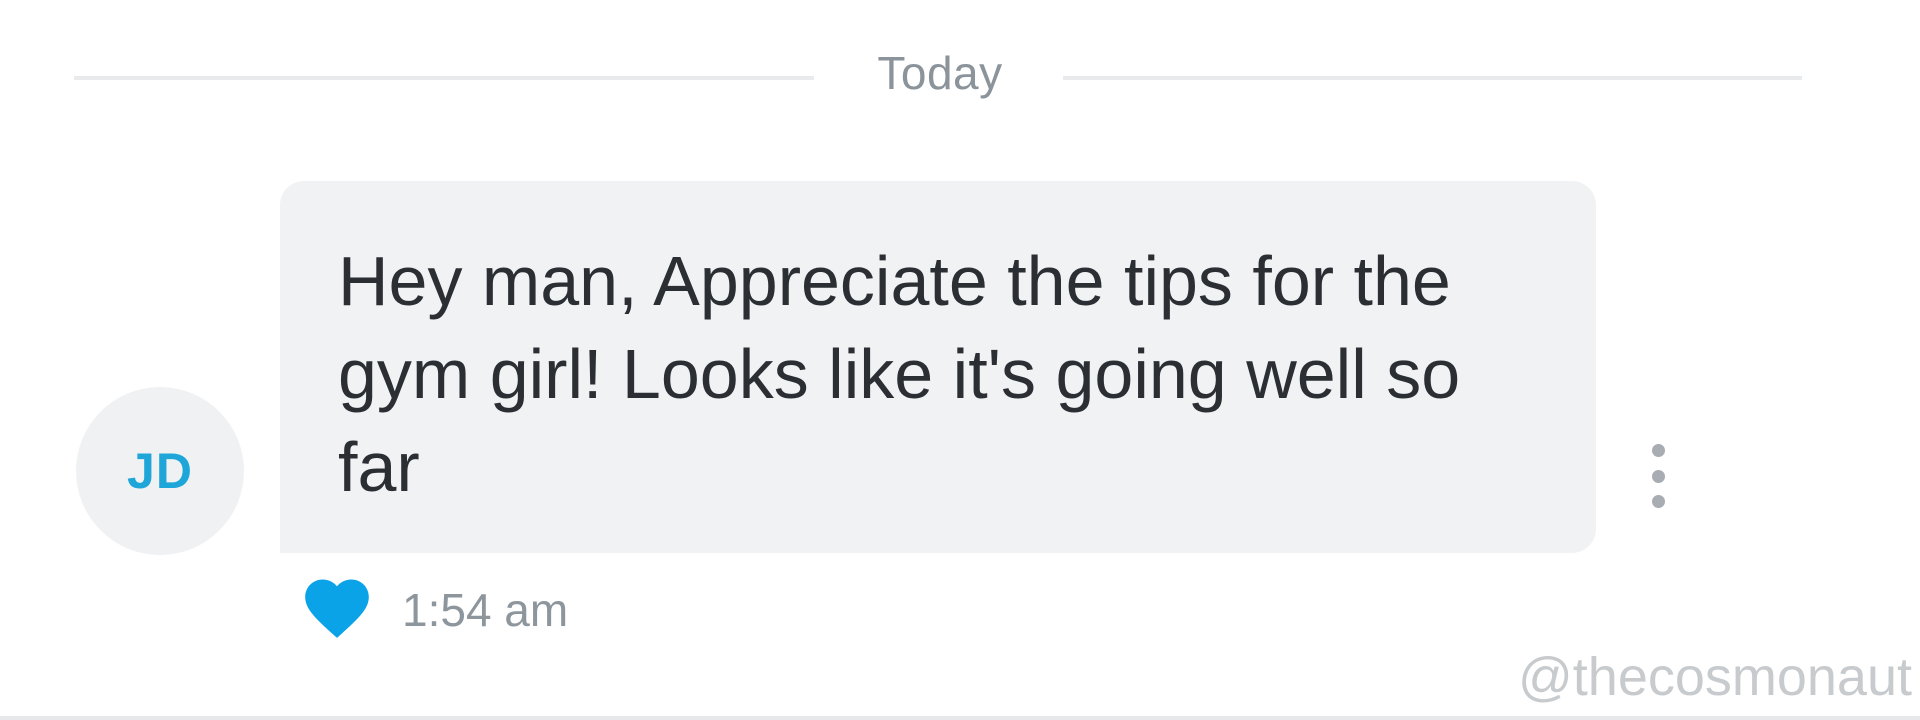 The width and height of the screenshot is (1920, 720). I want to click on bottom-divider, so click(960, 718).